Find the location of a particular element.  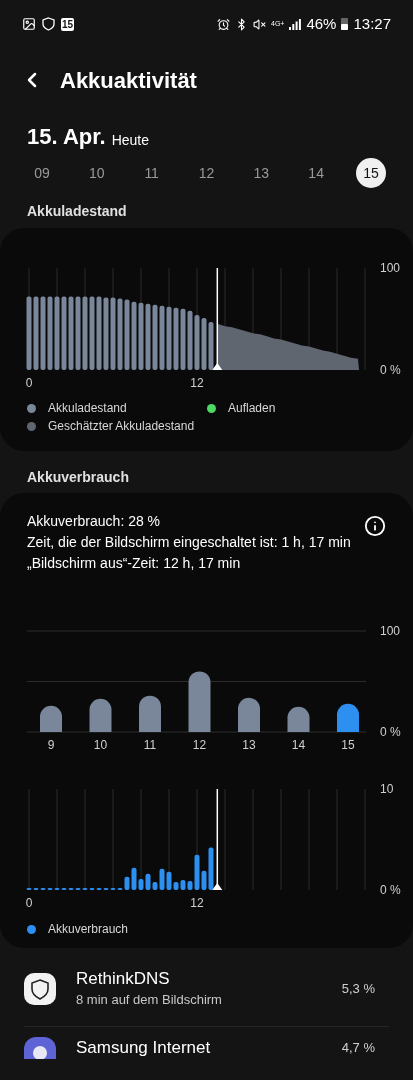

signal-icon is located at coordinates (295, 24).